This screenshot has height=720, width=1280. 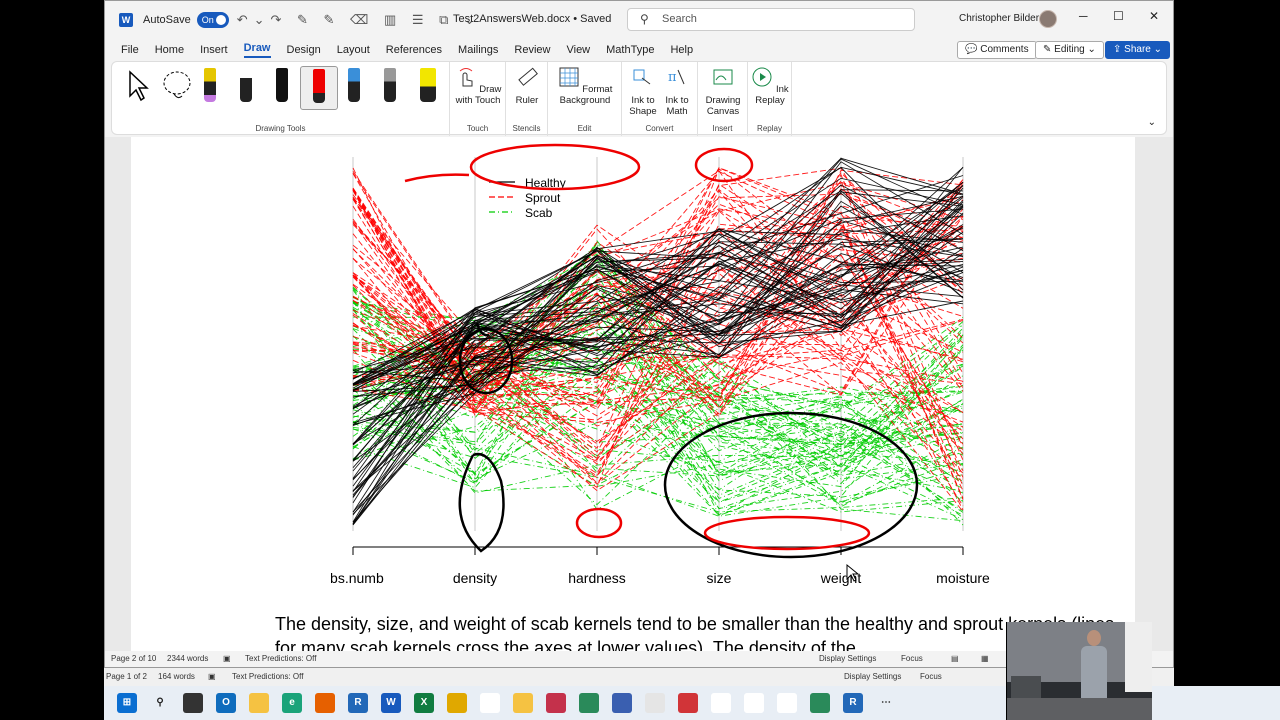 What do you see at coordinates (853, 703) in the screenshot?
I see `r-icon-2: R` at bounding box center [853, 703].